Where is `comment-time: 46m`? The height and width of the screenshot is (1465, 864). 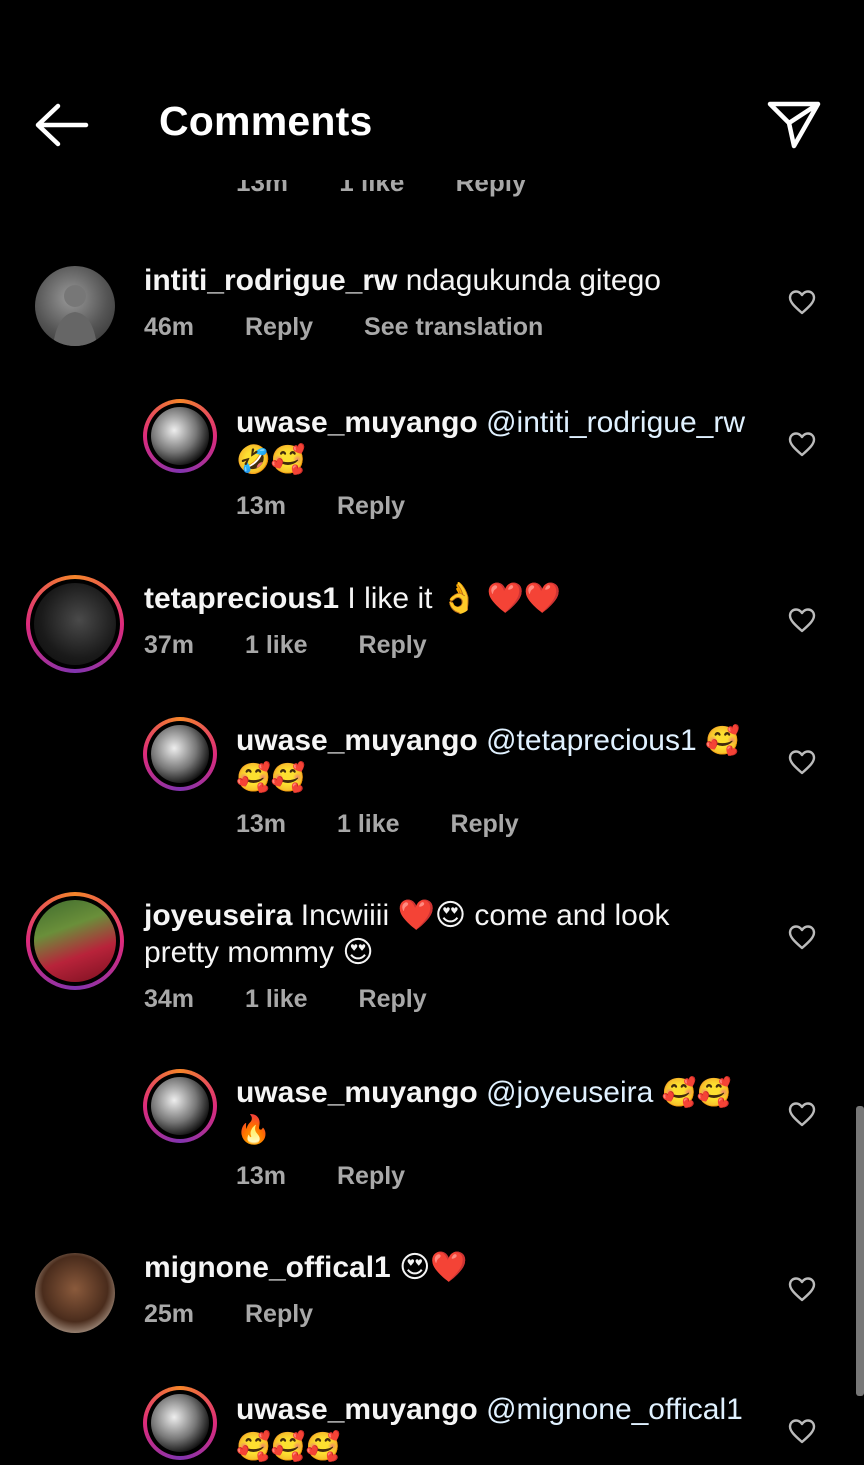 comment-time: 46m is located at coordinates (169, 327).